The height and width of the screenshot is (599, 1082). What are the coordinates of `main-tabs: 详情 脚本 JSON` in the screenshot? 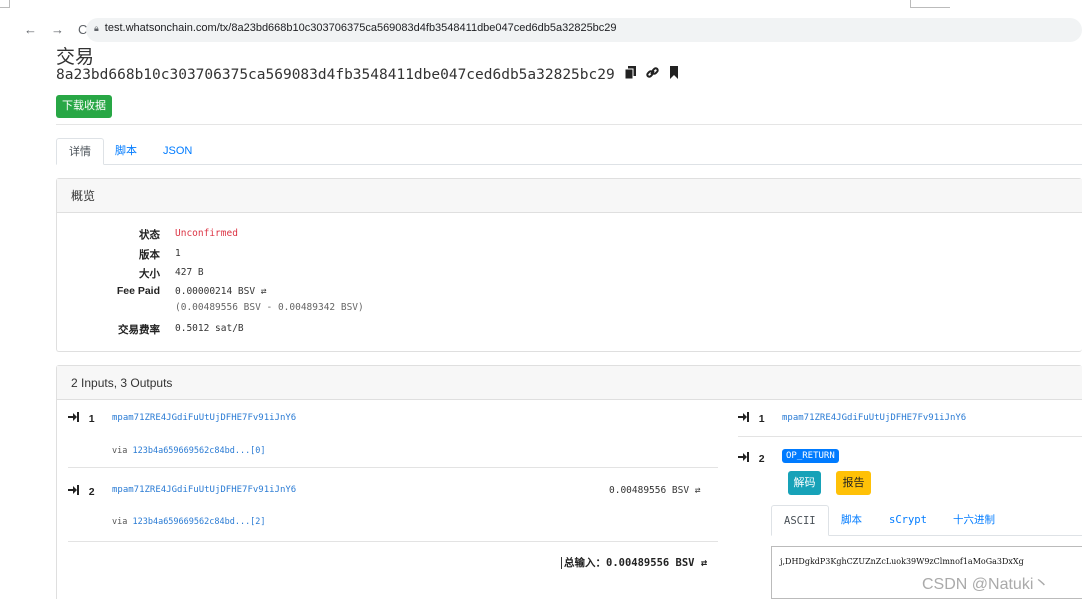 It's located at (569, 151).